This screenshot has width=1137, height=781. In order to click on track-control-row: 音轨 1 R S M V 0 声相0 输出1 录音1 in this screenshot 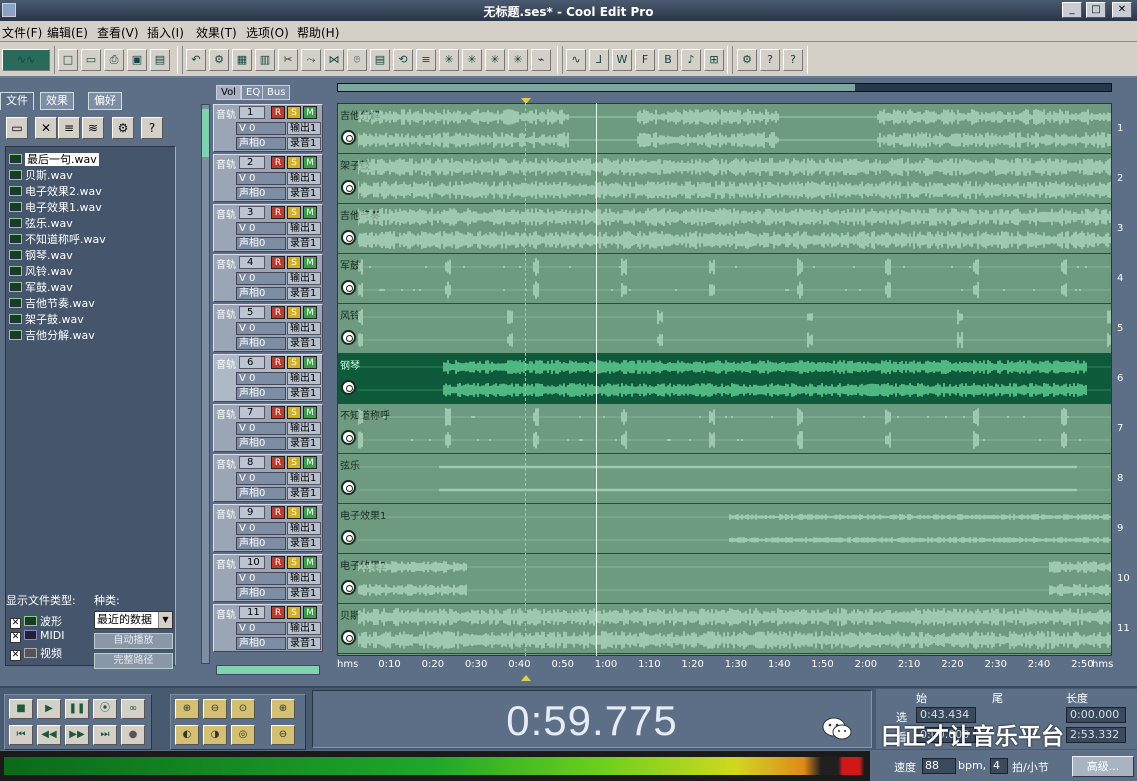, I will do `click(268, 128)`.